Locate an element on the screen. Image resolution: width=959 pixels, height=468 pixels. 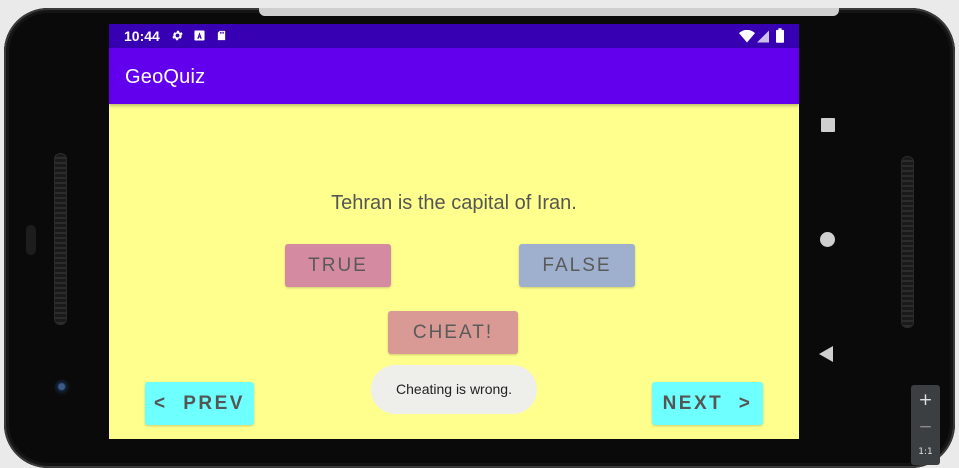
false-button-label: FALSE is located at coordinates (577, 265).